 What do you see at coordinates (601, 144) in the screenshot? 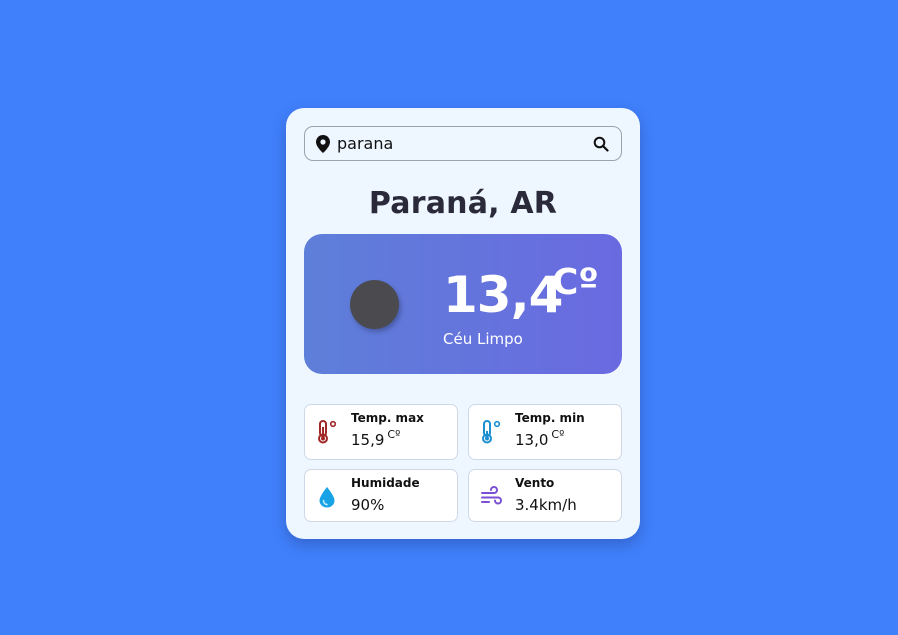
I see `search-icon` at bounding box center [601, 144].